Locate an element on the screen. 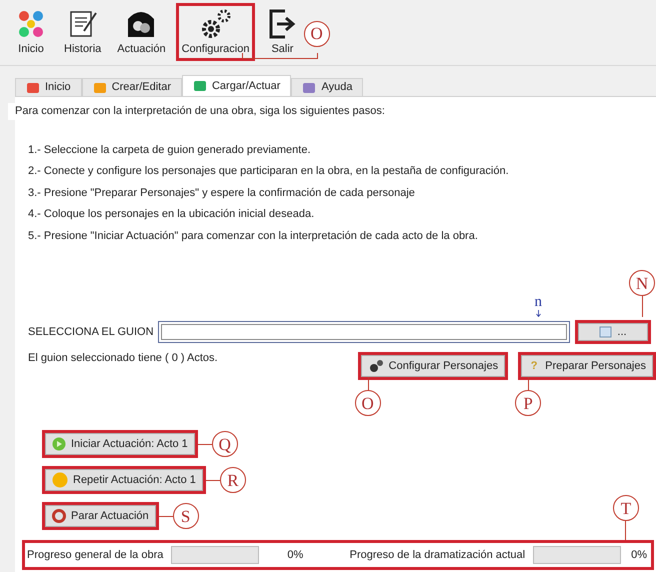 This screenshot has width=656, height=572. step-text: 5.- Presione "Iniciar Actuación" para comenzar con la interpretación de cada acto de la obra. is located at coordinates (253, 236).